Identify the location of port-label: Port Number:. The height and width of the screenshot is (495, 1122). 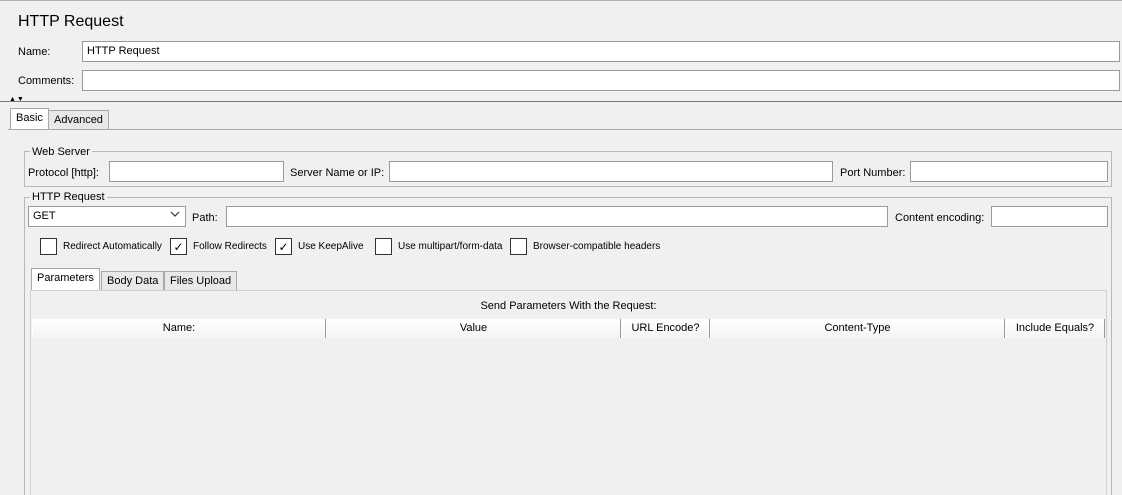
(873, 173).